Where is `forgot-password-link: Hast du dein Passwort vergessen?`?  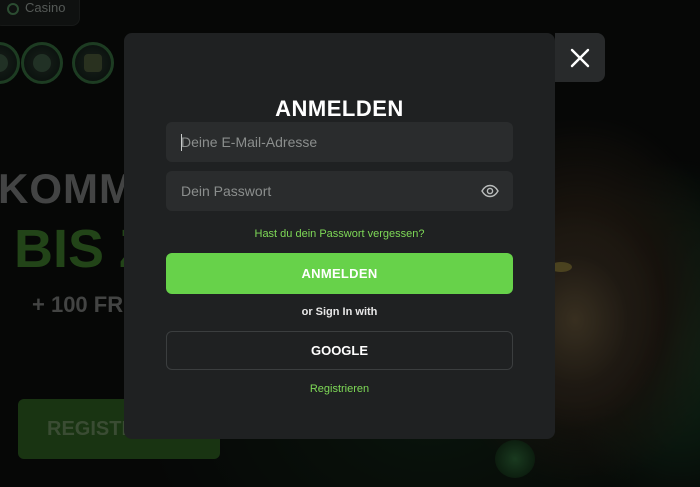 forgot-password-link: Hast du dein Passwort vergessen? is located at coordinates (339, 234).